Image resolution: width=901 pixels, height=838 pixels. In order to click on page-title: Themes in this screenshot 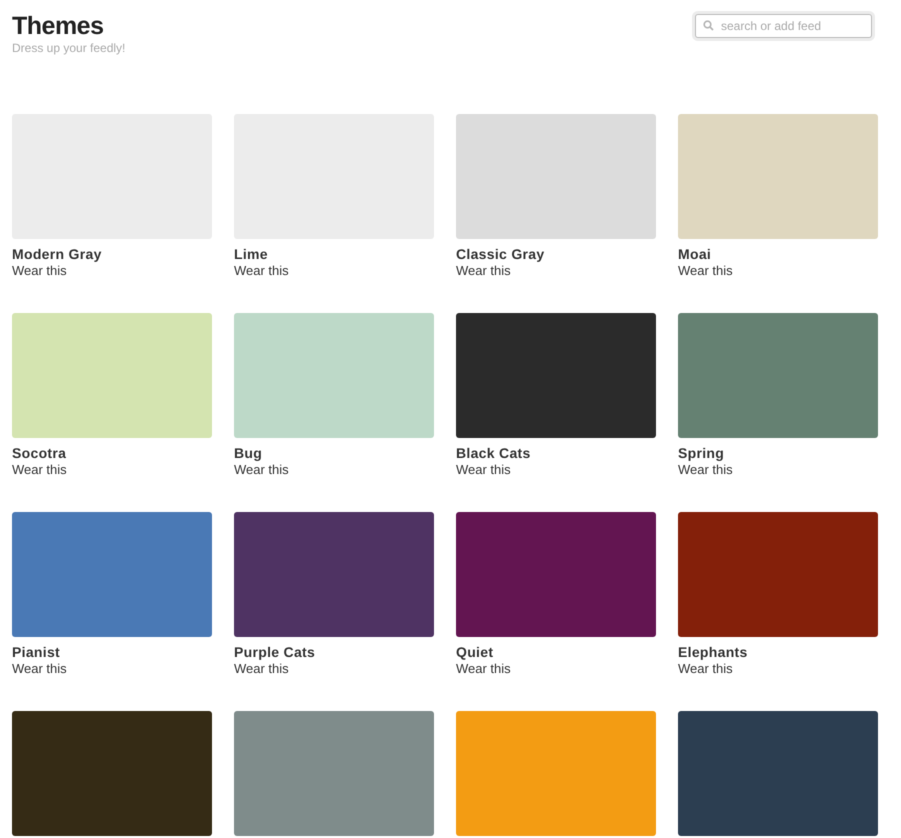, I will do `click(58, 26)`.